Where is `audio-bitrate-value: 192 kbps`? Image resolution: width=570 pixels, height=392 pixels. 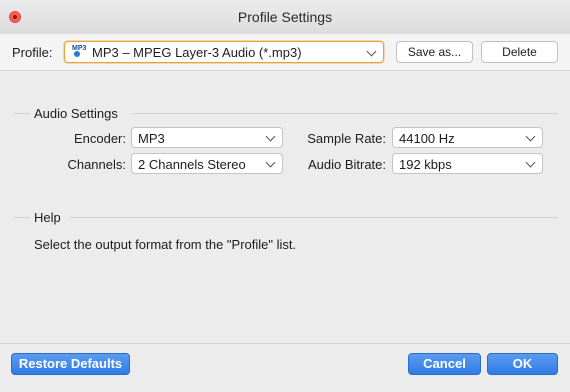
audio-bitrate-value: 192 kbps is located at coordinates (425, 164).